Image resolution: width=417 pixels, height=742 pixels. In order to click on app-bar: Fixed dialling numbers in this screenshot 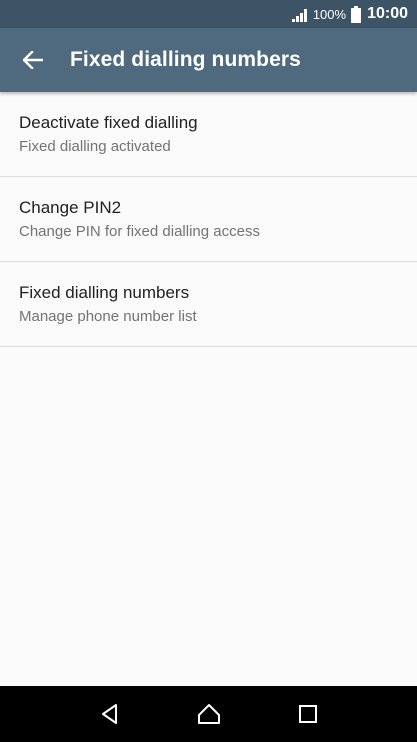, I will do `click(208, 60)`.